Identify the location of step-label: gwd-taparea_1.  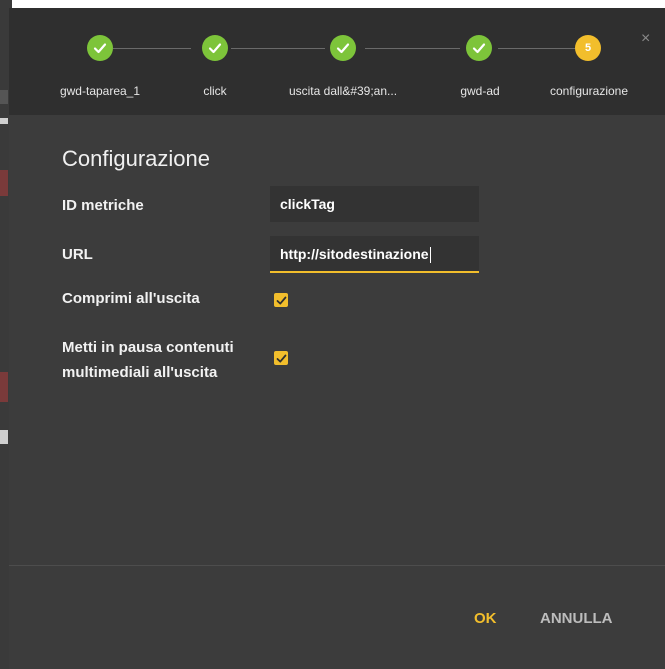
(100, 91).